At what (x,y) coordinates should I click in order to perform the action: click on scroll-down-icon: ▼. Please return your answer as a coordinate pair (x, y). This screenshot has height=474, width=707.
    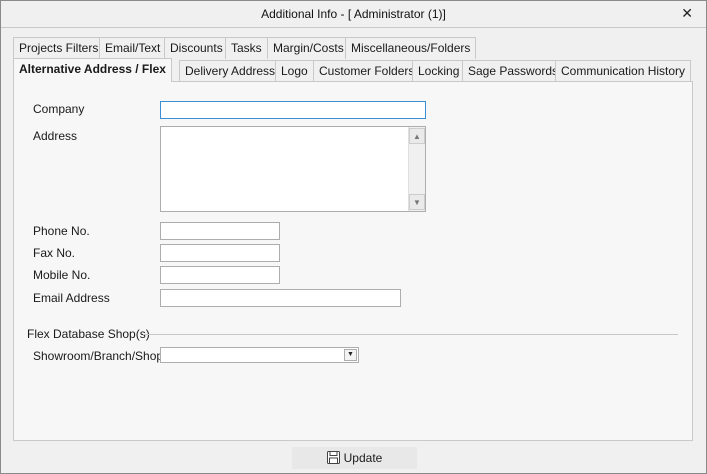
    Looking at the image, I should click on (417, 202).